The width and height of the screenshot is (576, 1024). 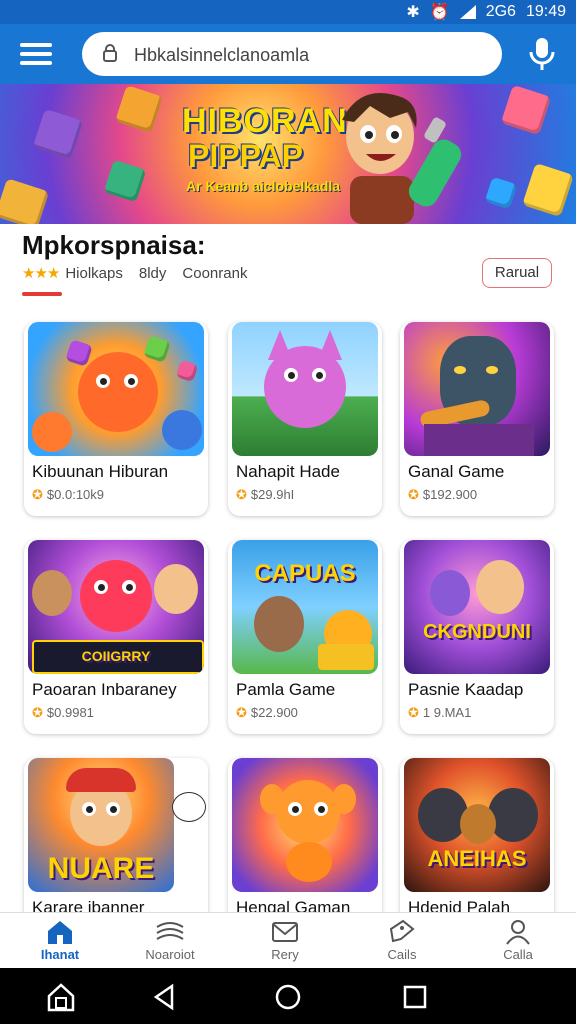 I want to click on game-thumbnail: NUARE, so click(x=101, y=825).